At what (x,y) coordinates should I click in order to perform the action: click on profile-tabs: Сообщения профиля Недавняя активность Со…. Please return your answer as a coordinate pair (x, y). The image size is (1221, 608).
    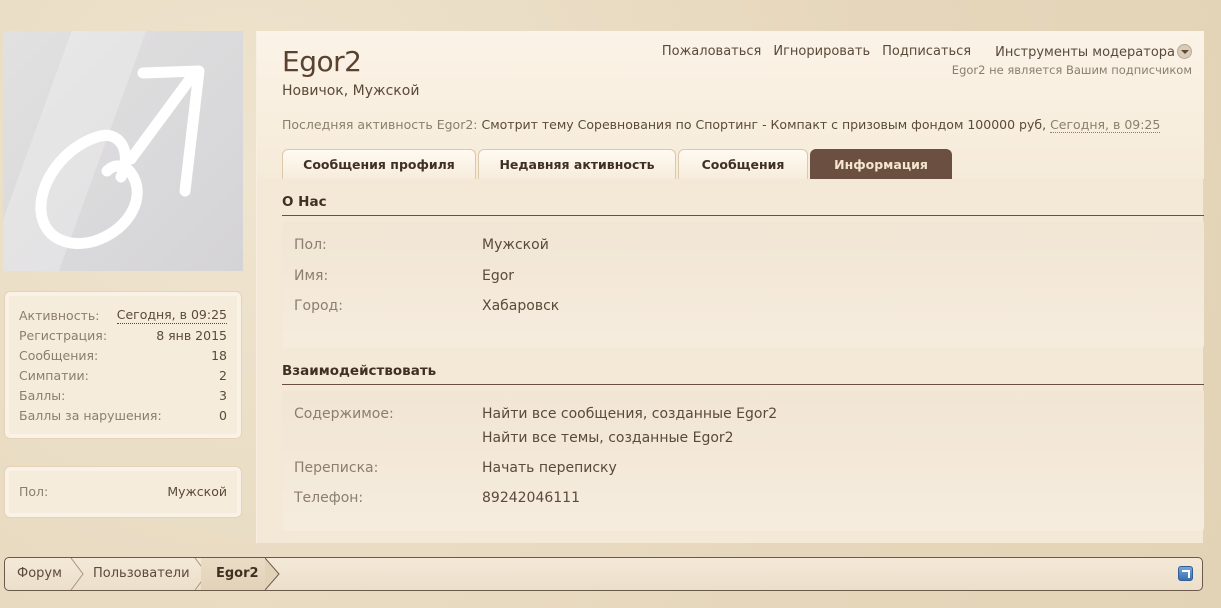
    Looking at the image, I should click on (618, 164).